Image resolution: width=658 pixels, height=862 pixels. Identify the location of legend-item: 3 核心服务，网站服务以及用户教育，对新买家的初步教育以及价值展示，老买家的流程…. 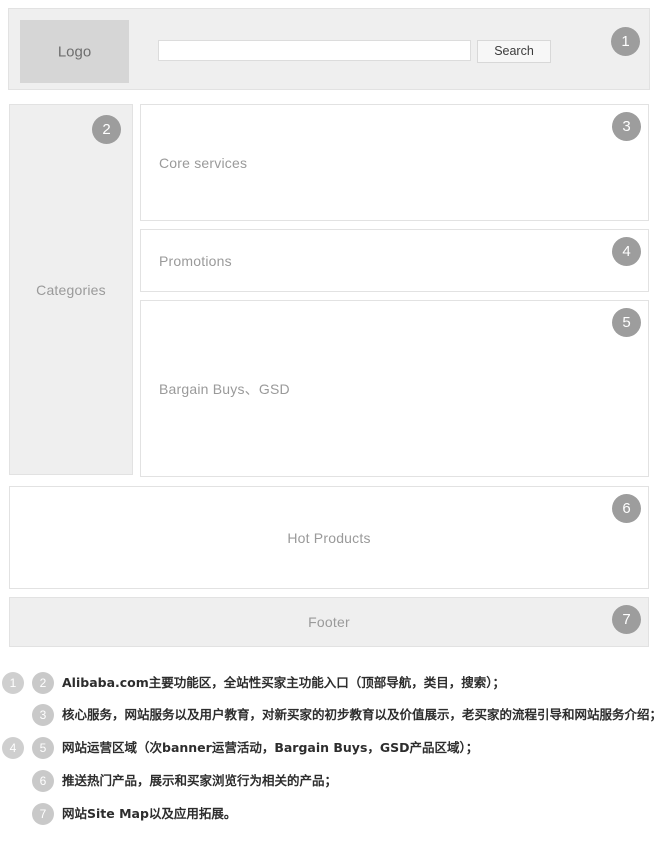
(329, 715).